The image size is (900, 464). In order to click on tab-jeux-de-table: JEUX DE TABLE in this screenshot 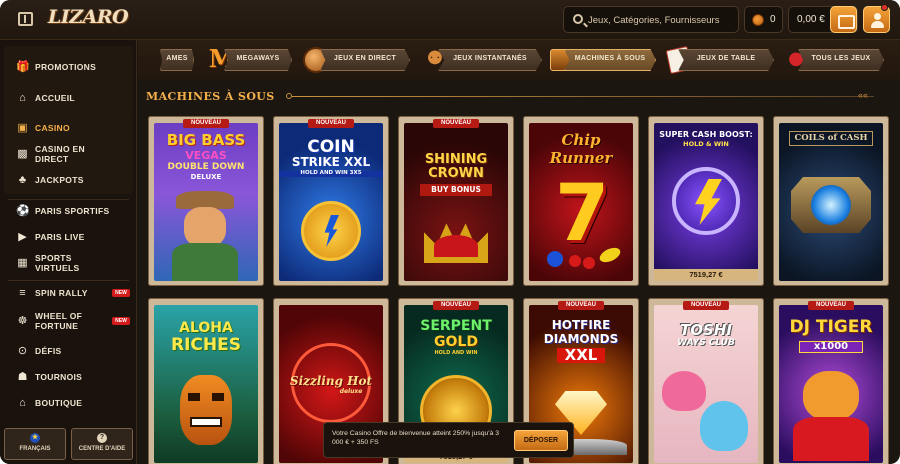, I will do `click(726, 60)`.